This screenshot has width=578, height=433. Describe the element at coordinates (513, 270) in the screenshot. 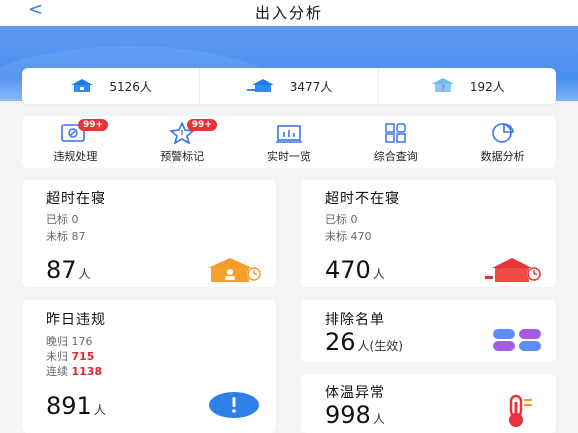

I see `house-out-alert-icon` at that location.